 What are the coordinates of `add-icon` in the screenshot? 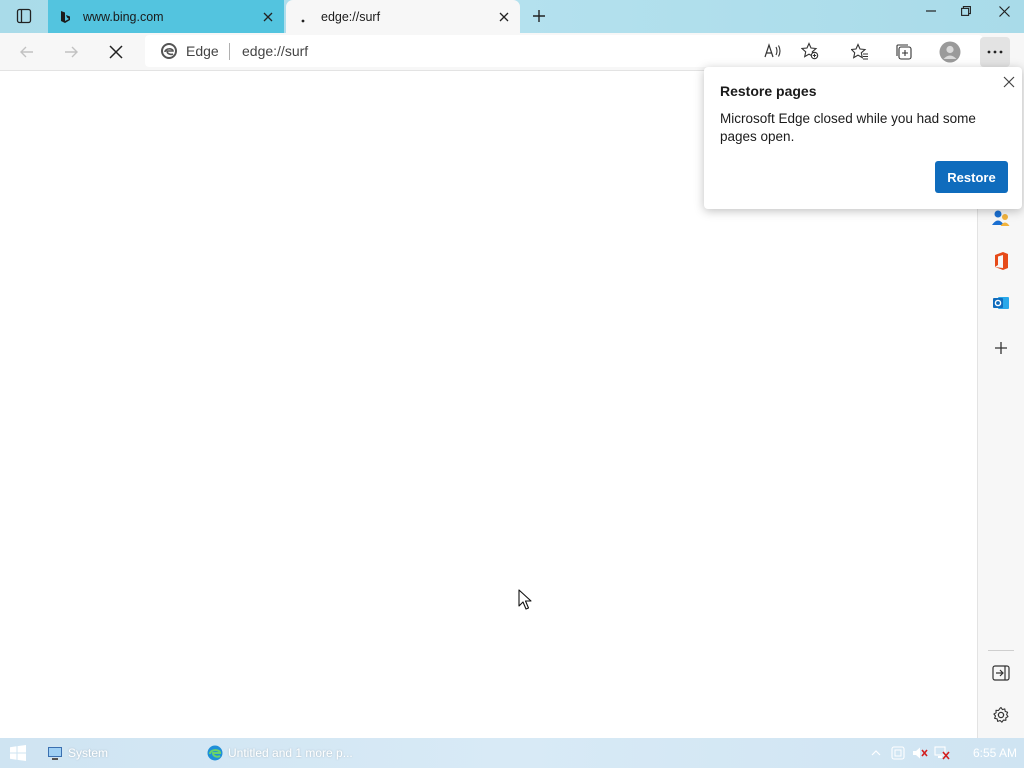 It's located at (1001, 348).